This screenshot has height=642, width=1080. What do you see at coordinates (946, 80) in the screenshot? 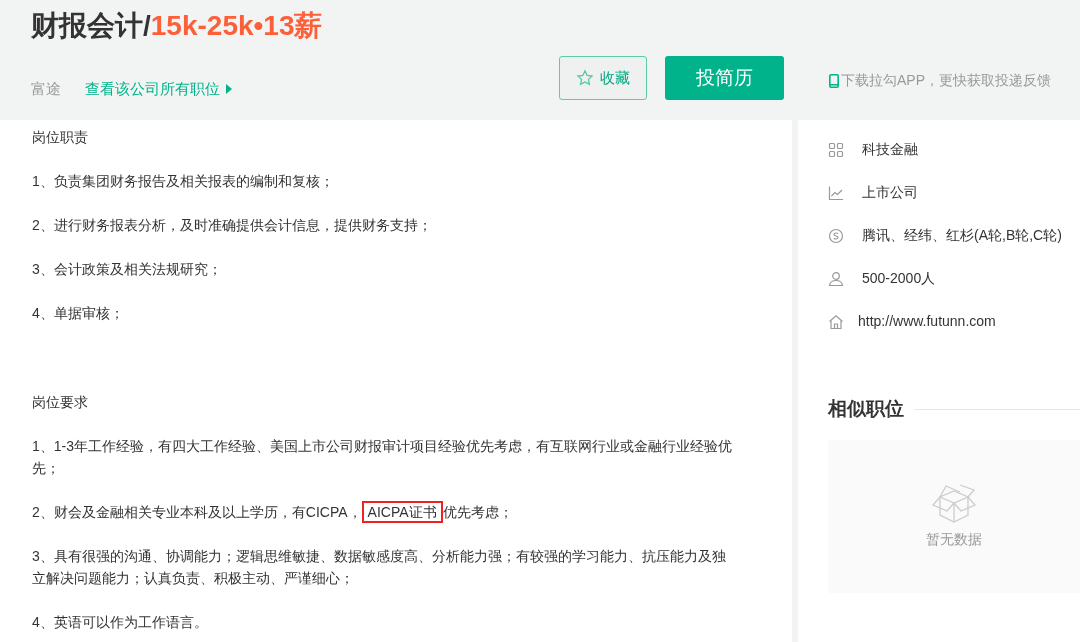
I see `app-download-hint: 下载拉勾APP，更快获取投递反馈` at bounding box center [946, 80].